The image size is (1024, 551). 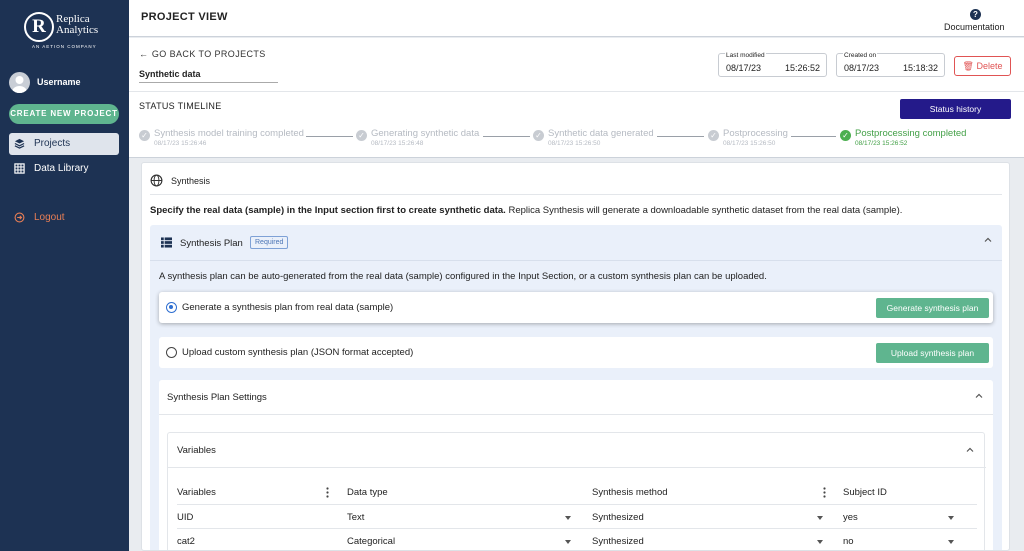 I want to click on list-icon, so click(x=166, y=242).